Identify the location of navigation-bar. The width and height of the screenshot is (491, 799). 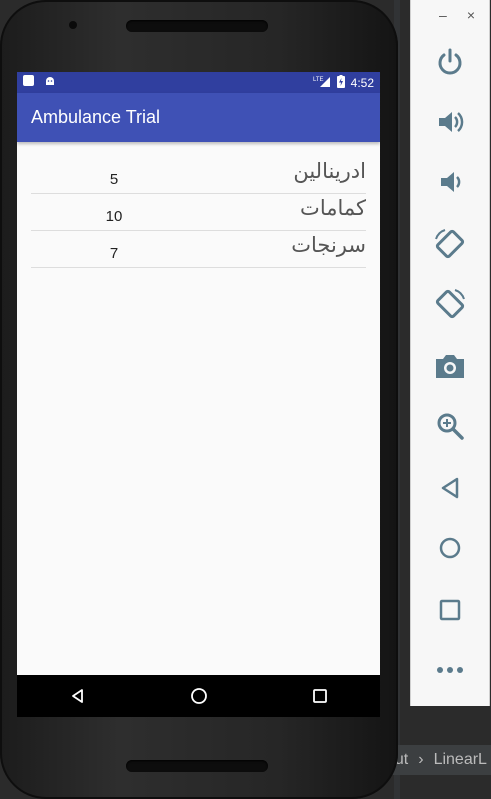
(198, 696).